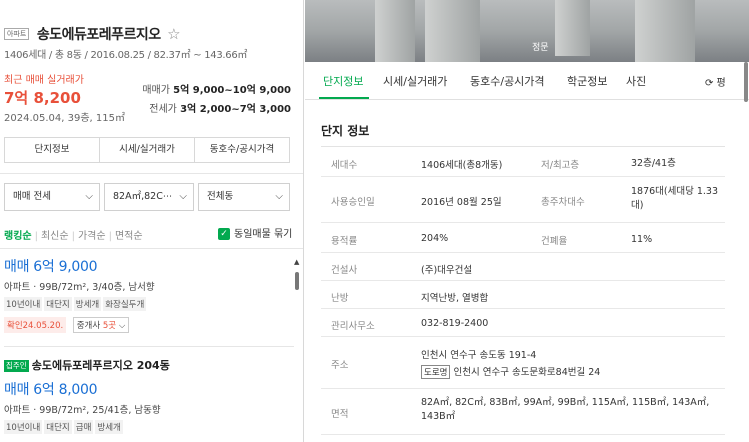  Describe the element at coordinates (636, 81) in the screenshot. I see `tab-photo: 사진` at that location.